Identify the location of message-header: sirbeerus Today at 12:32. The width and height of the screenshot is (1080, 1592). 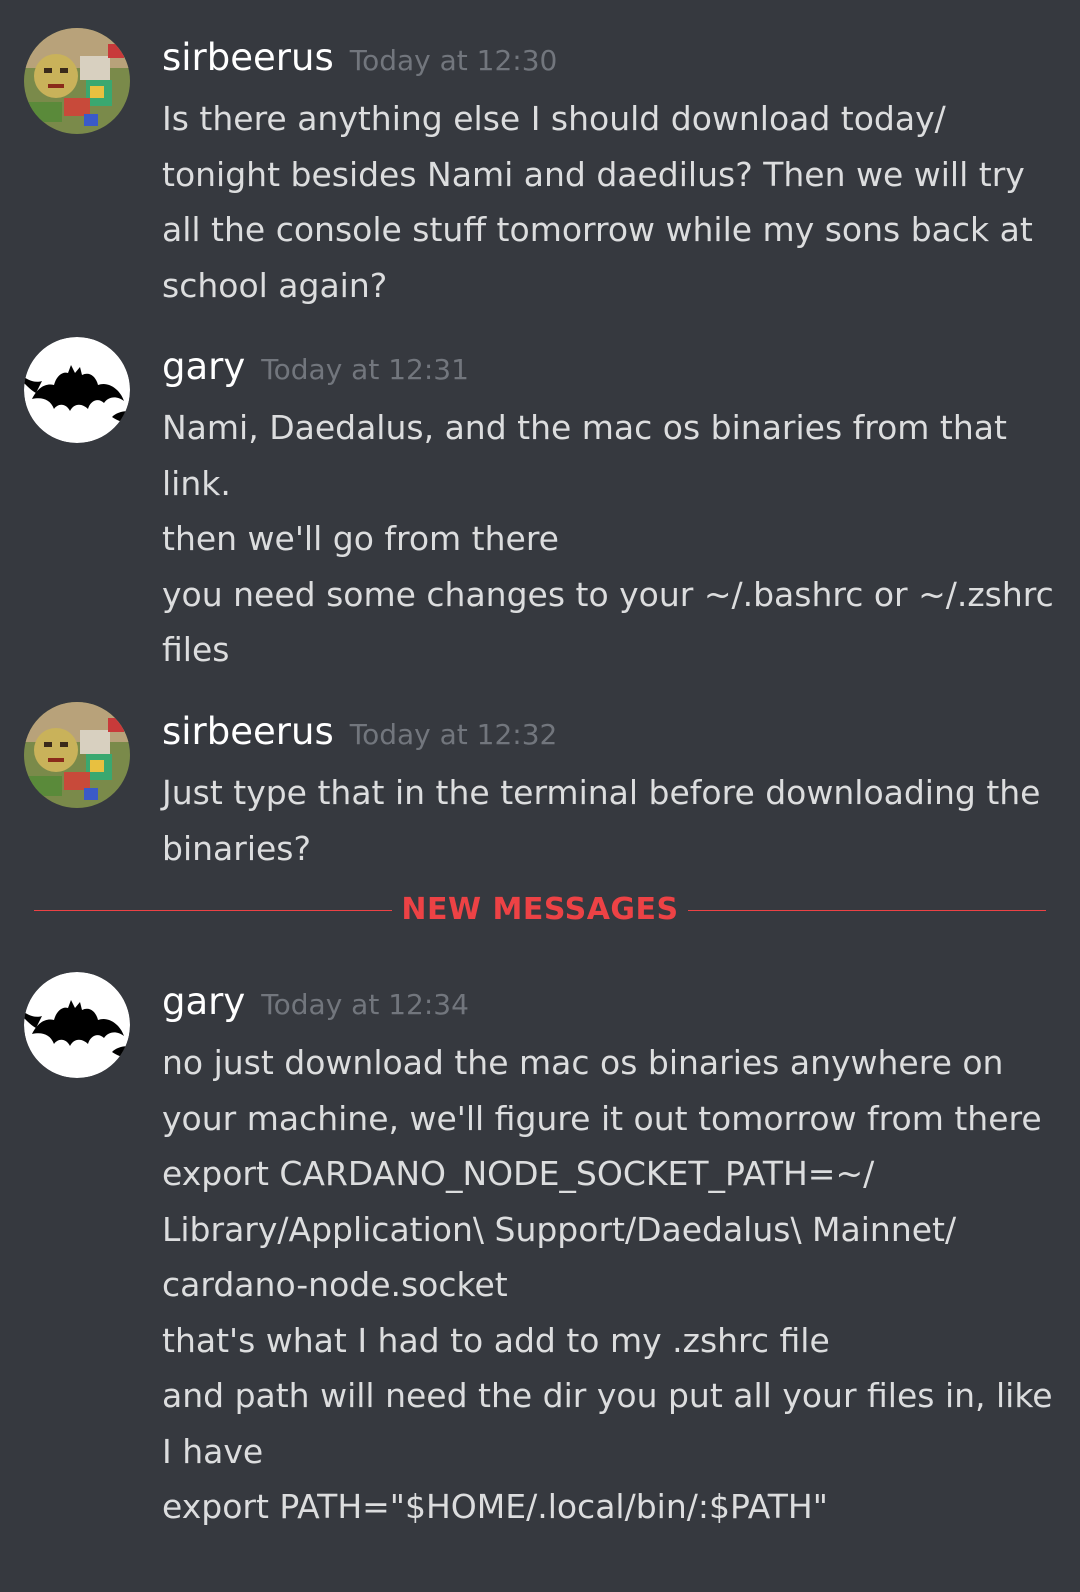
(359, 731).